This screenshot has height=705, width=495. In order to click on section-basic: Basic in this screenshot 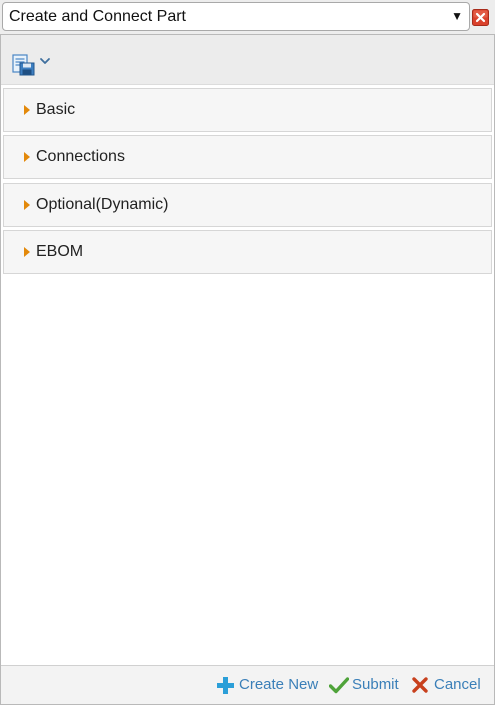, I will do `click(247, 110)`.